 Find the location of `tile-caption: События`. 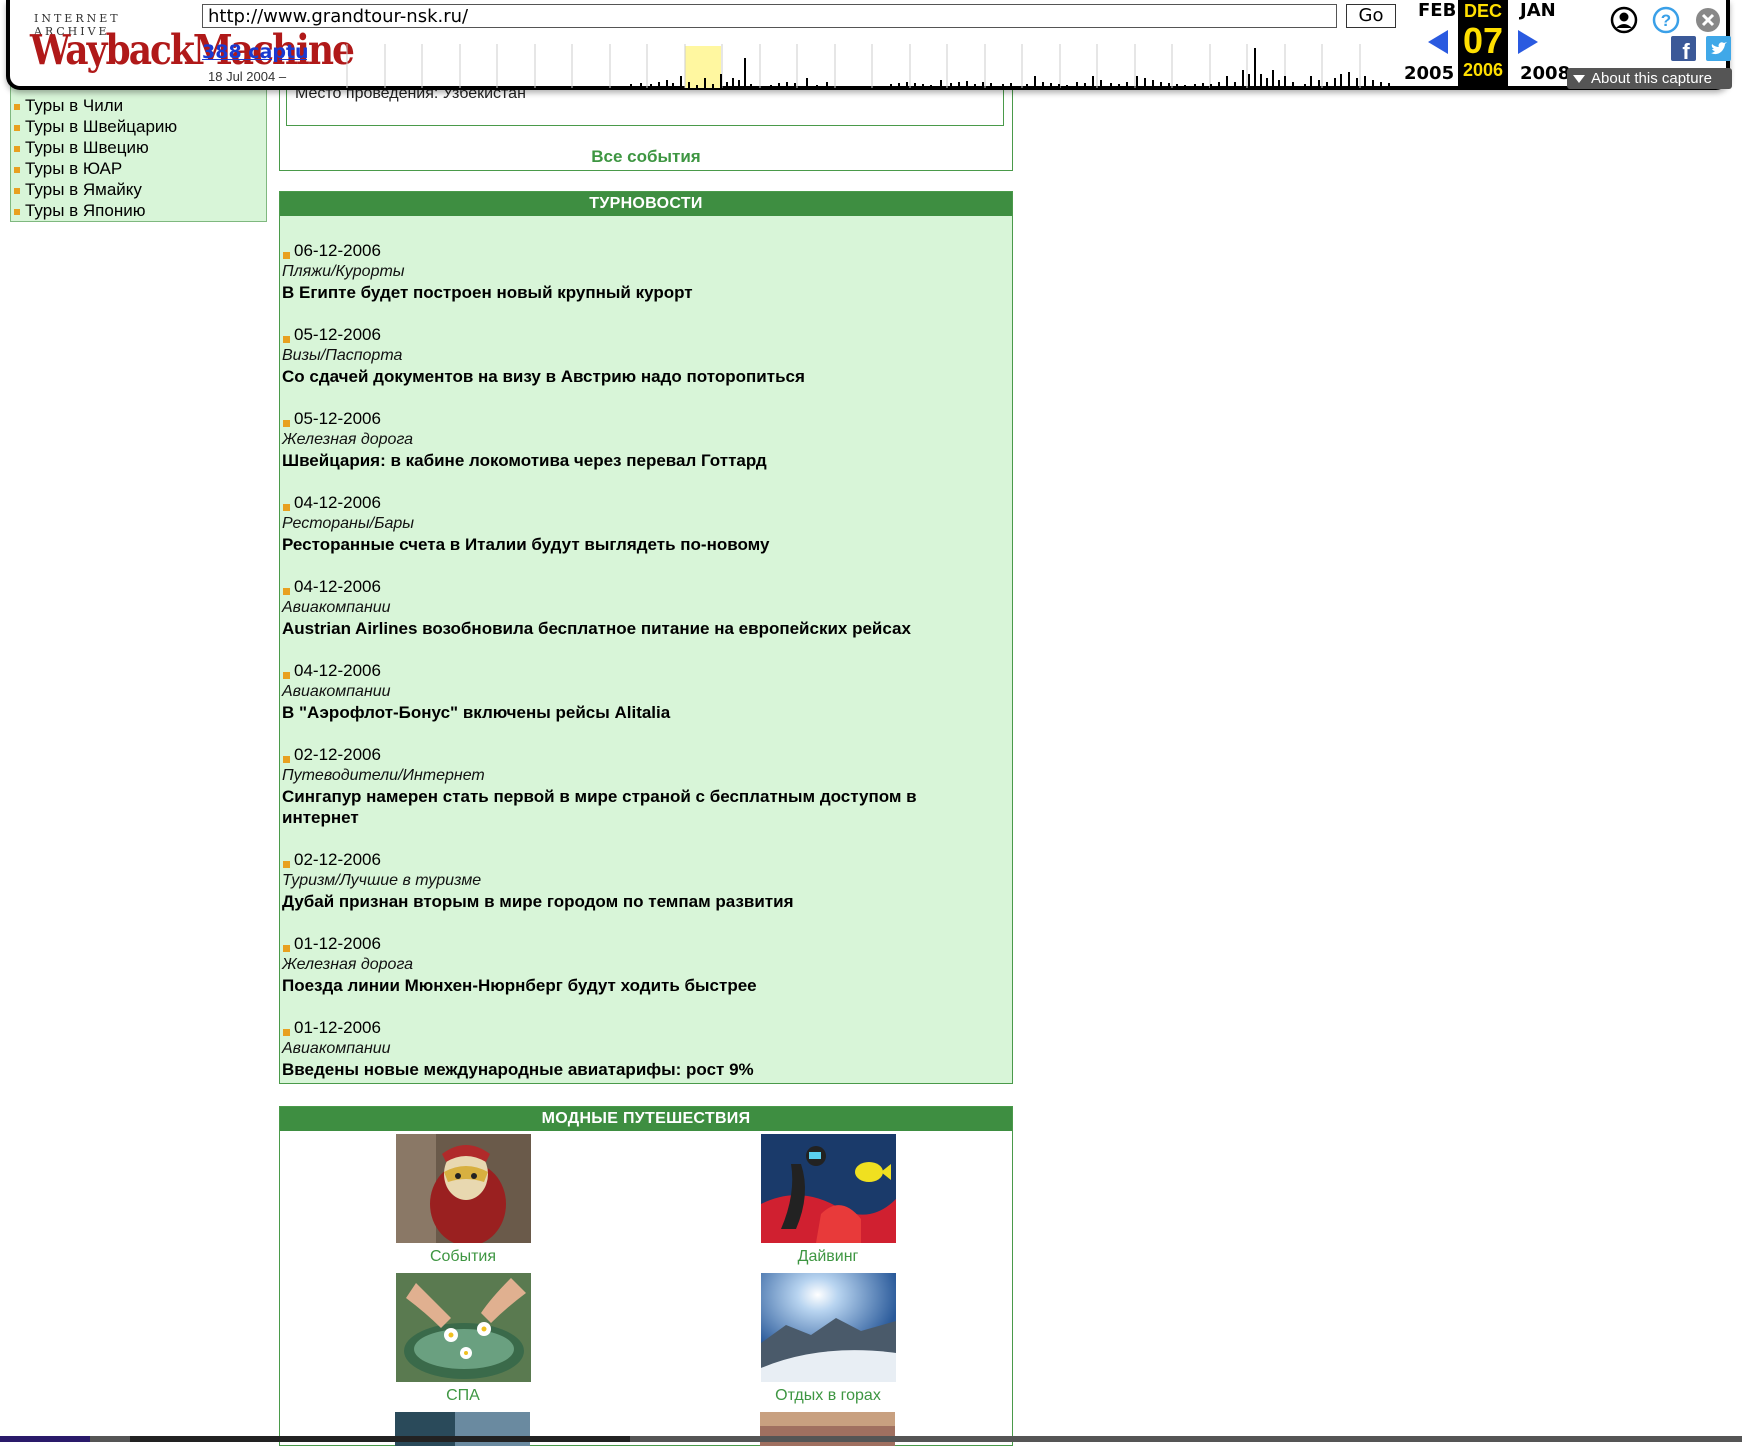

tile-caption: События is located at coordinates (463, 1257).